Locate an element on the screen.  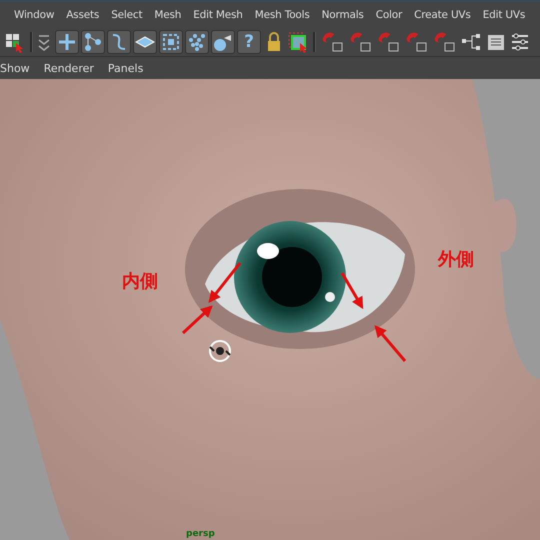
curve-icon is located at coordinates (119, 42).